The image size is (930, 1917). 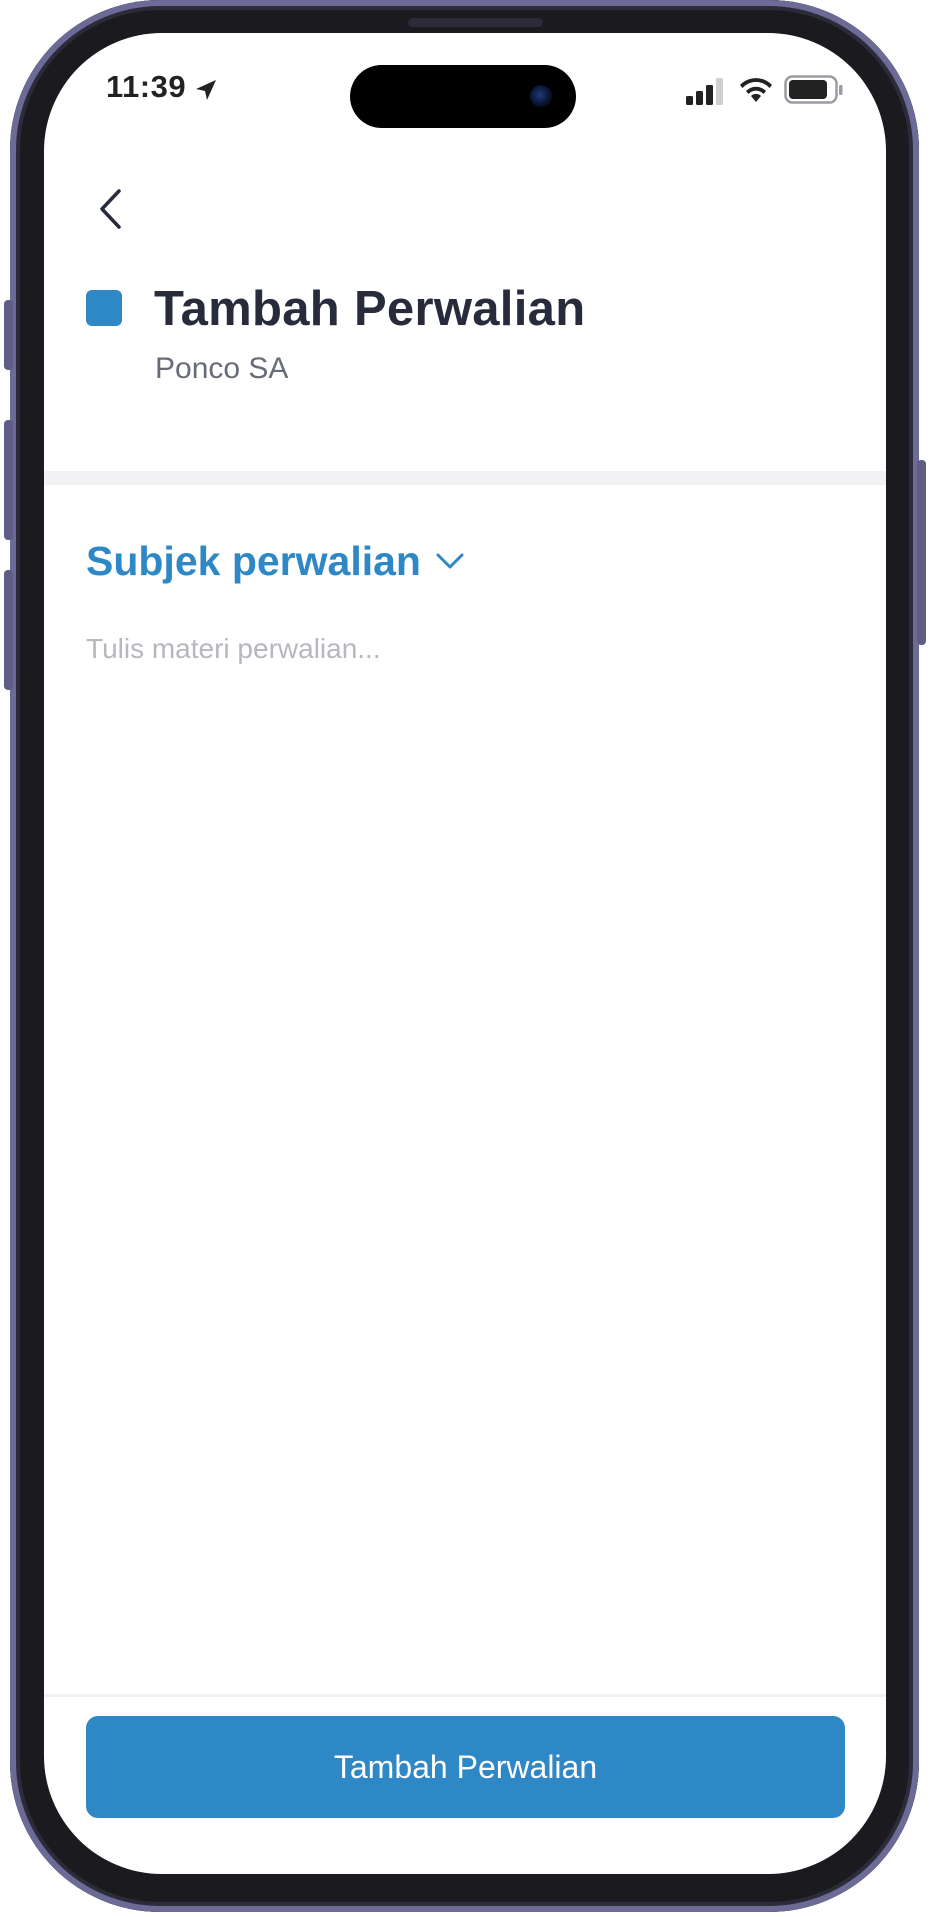 What do you see at coordinates (222, 368) in the screenshot?
I see `page-subtitle: Ponco SA` at bounding box center [222, 368].